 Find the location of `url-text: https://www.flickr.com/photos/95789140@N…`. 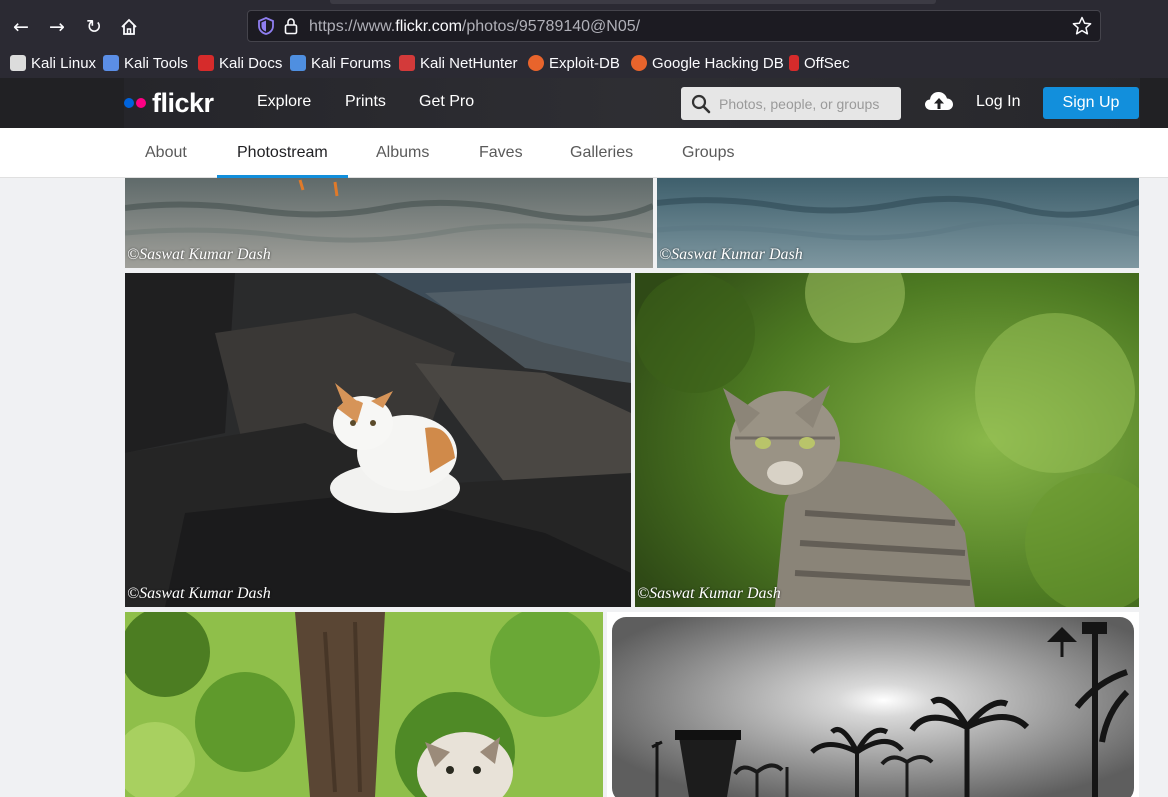

url-text: https://www.flickr.com/photos/95789140@N… is located at coordinates (474, 27).